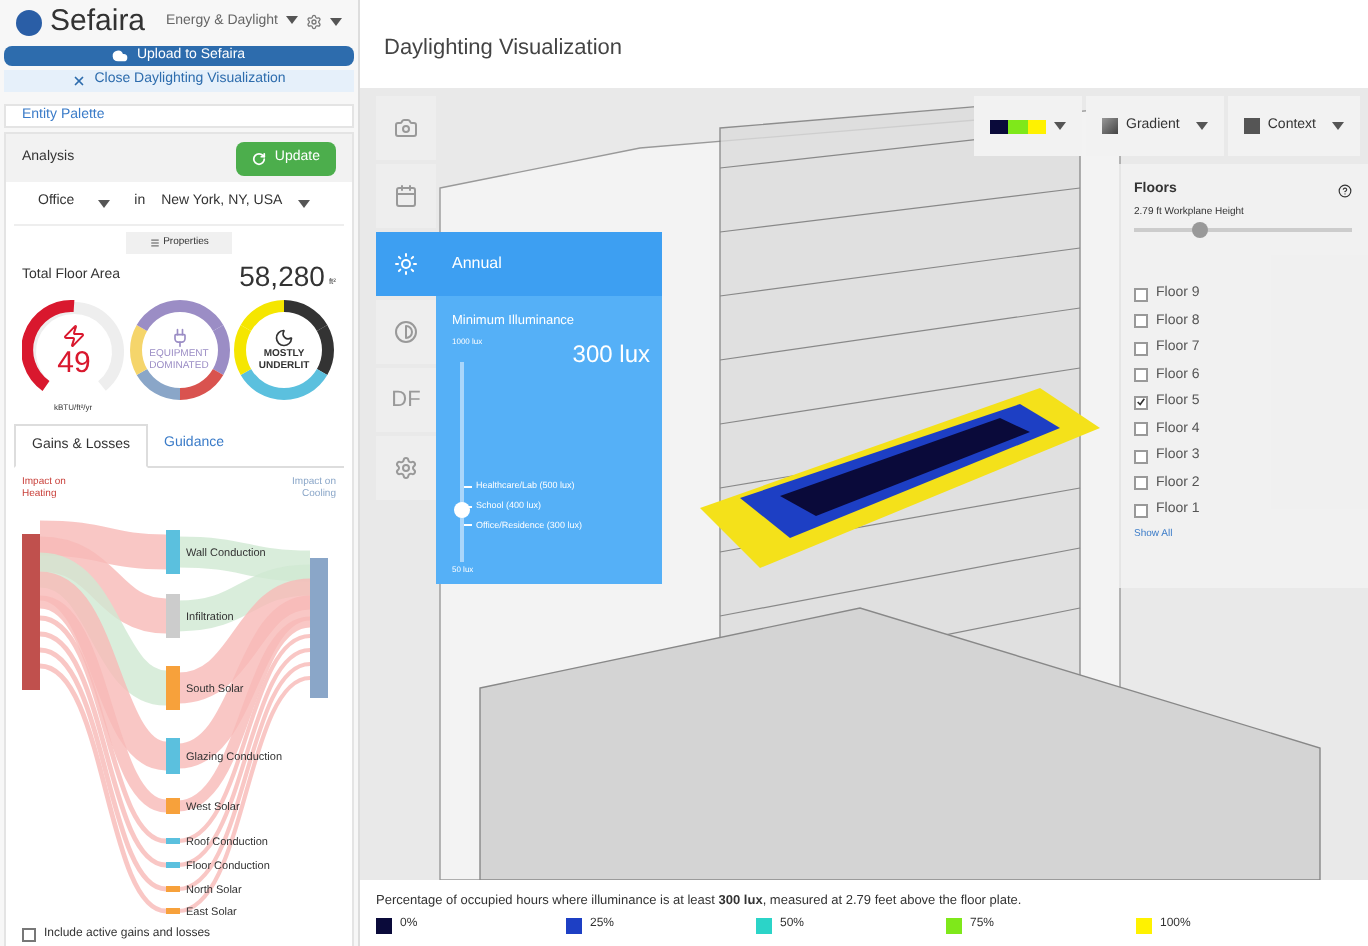 The width and height of the screenshot is (1368, 946). Describe the element at coordinates (477, 264) in the screenshot. I see `annual-title: Annual` at that location.